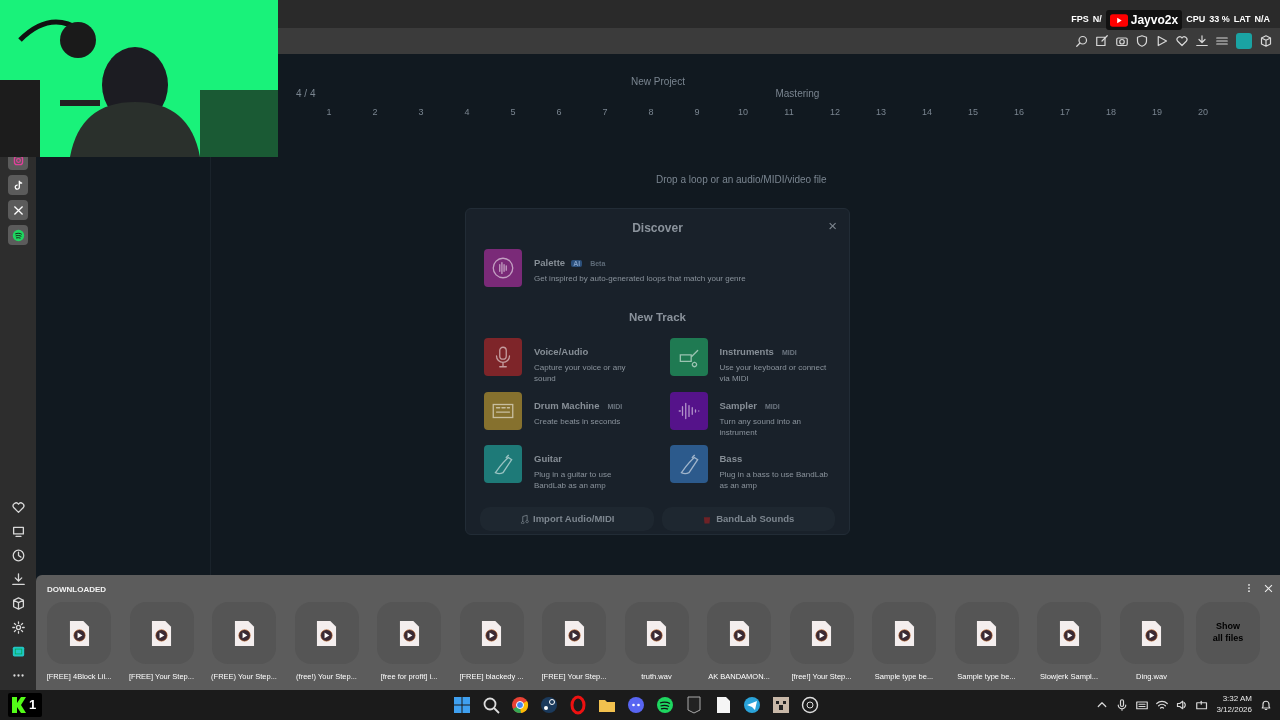 This screenshot has width=1280, height=720. What do you see at coordinates (1234, 699) in the screenshot?
I see `clock-time: 3:32 AM` at bounding box center [1234, 699].